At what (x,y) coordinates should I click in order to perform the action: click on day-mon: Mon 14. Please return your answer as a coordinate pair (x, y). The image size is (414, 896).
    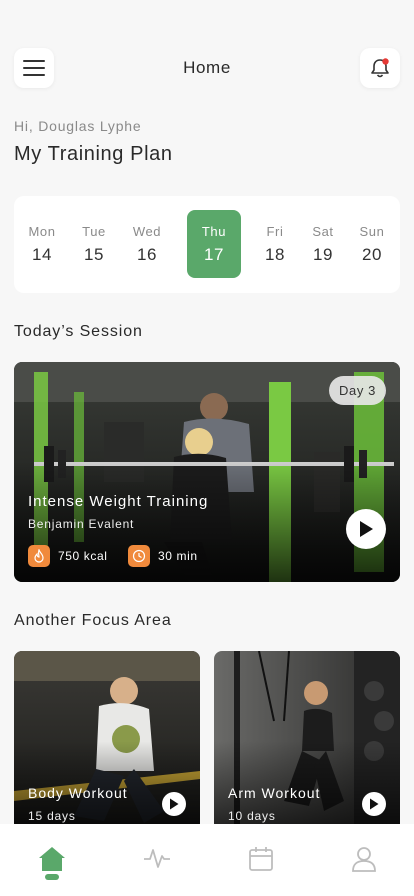
    Looking at the image, I should click on (42, 244).